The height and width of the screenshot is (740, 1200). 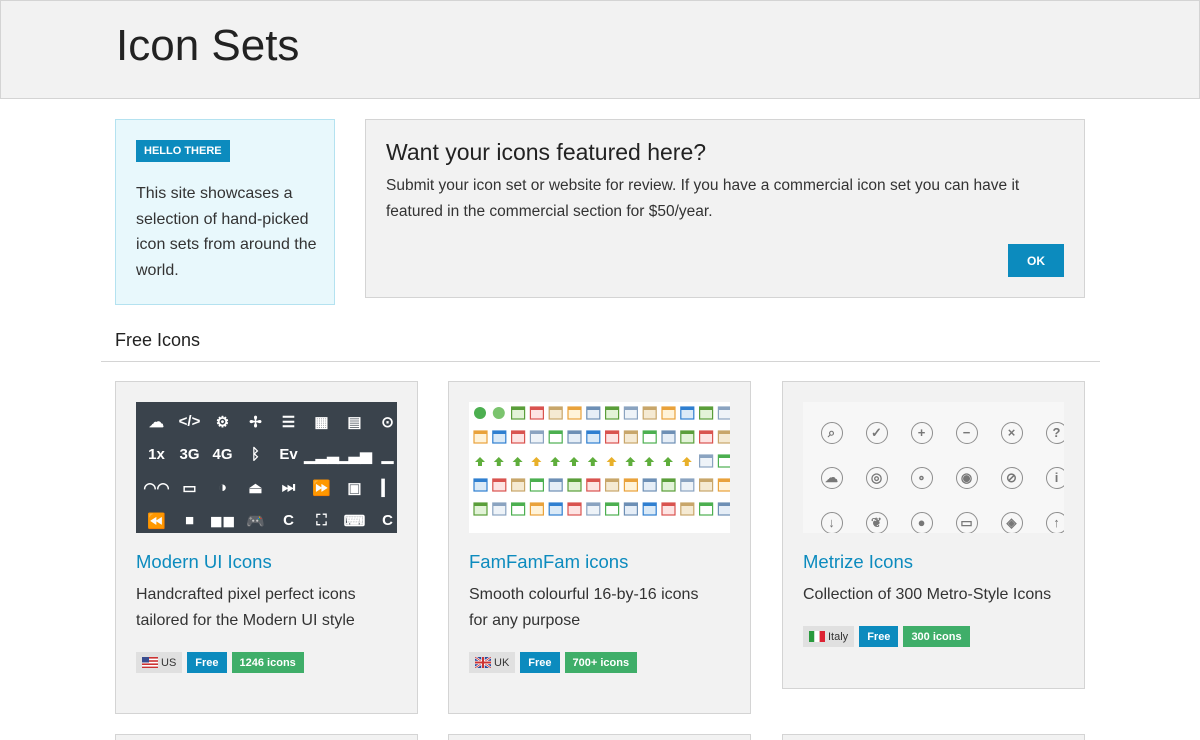 What do you see at coordinates (921, 477) in the screenshot?
I see `metrize-circle-icon: ∘` at bounding box center [921, 477].